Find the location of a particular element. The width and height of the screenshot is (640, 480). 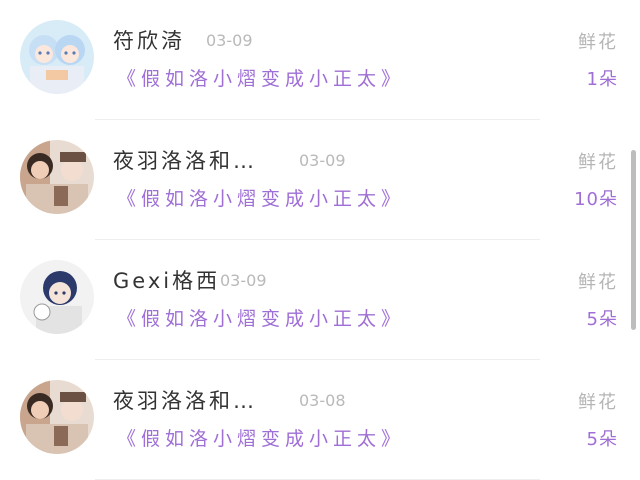

gift-count: 10朵 is located at coordinates (596, 199).